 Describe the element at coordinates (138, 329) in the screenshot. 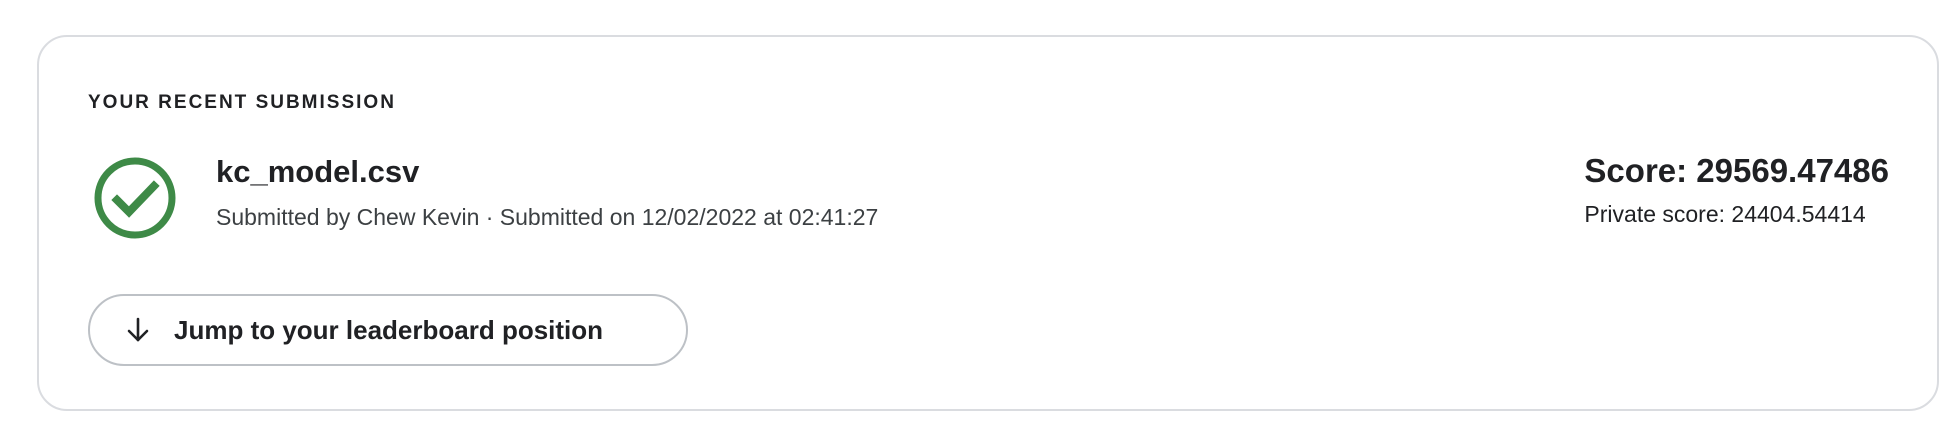

I see `arrow-down-icon` at that location.